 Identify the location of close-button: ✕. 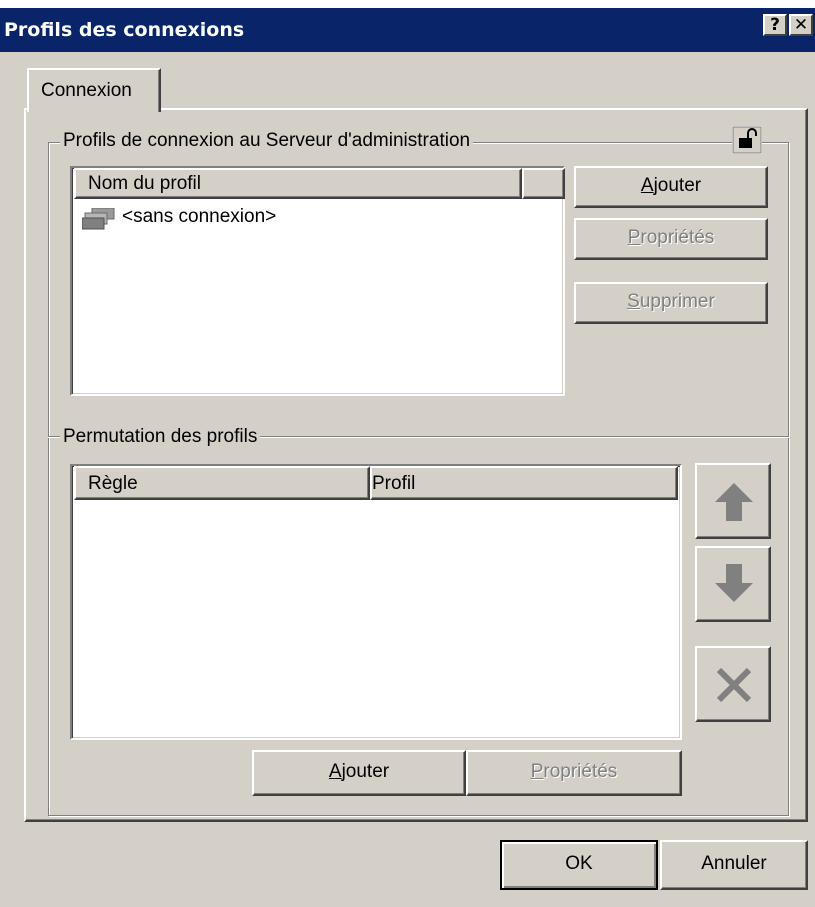
(801, 25).